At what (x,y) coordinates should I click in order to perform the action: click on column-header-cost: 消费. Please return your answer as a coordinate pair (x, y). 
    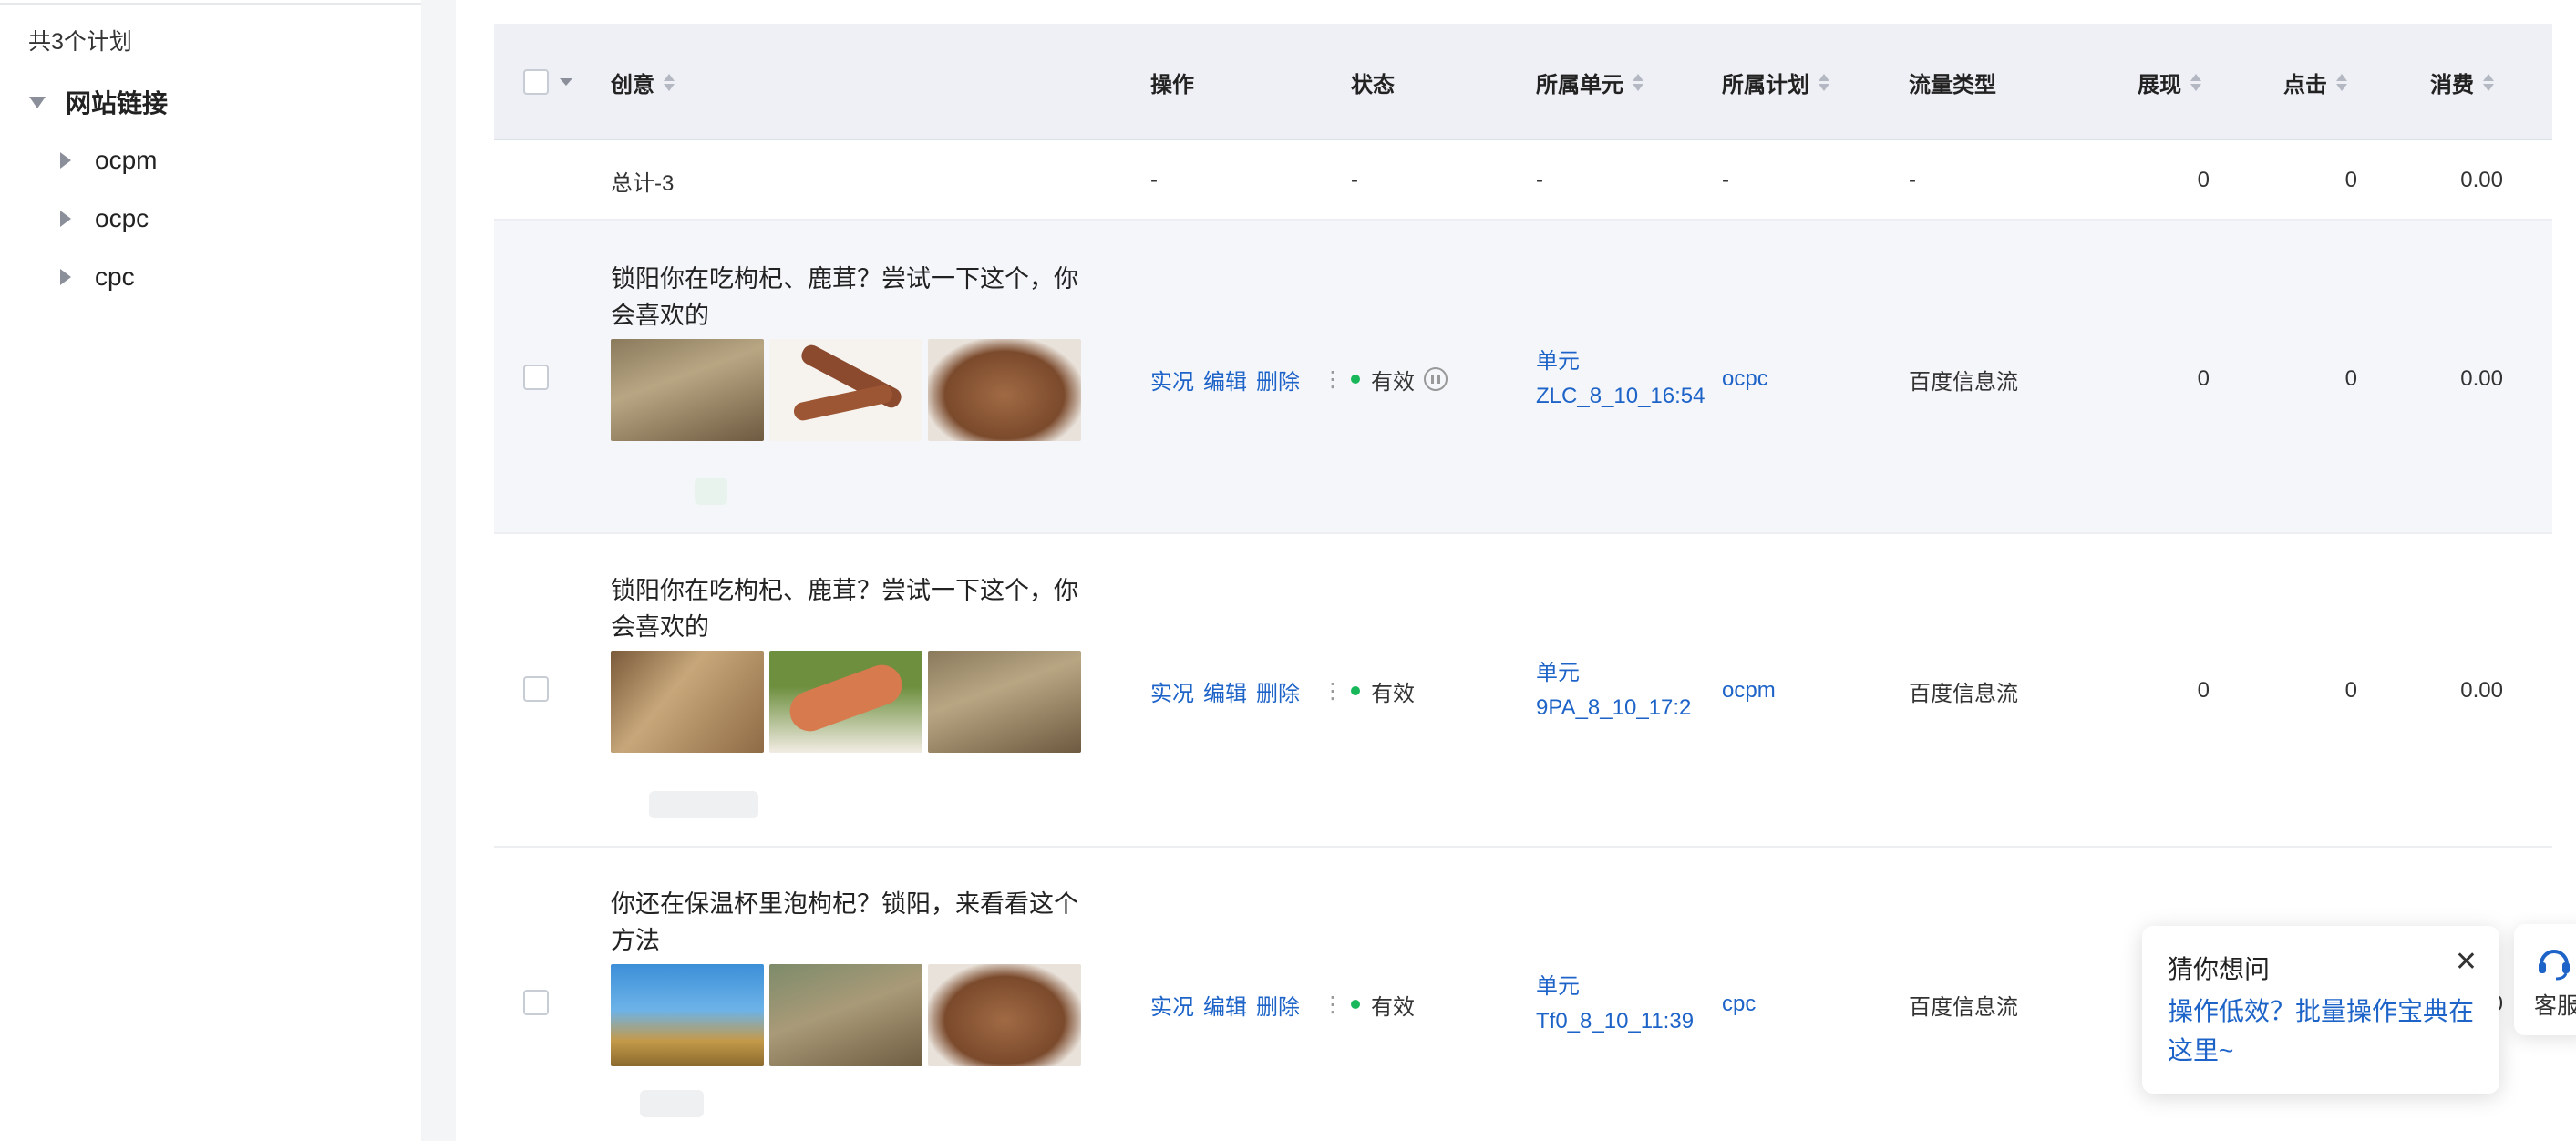
    Looking at the image, I should click on (2462, 82).